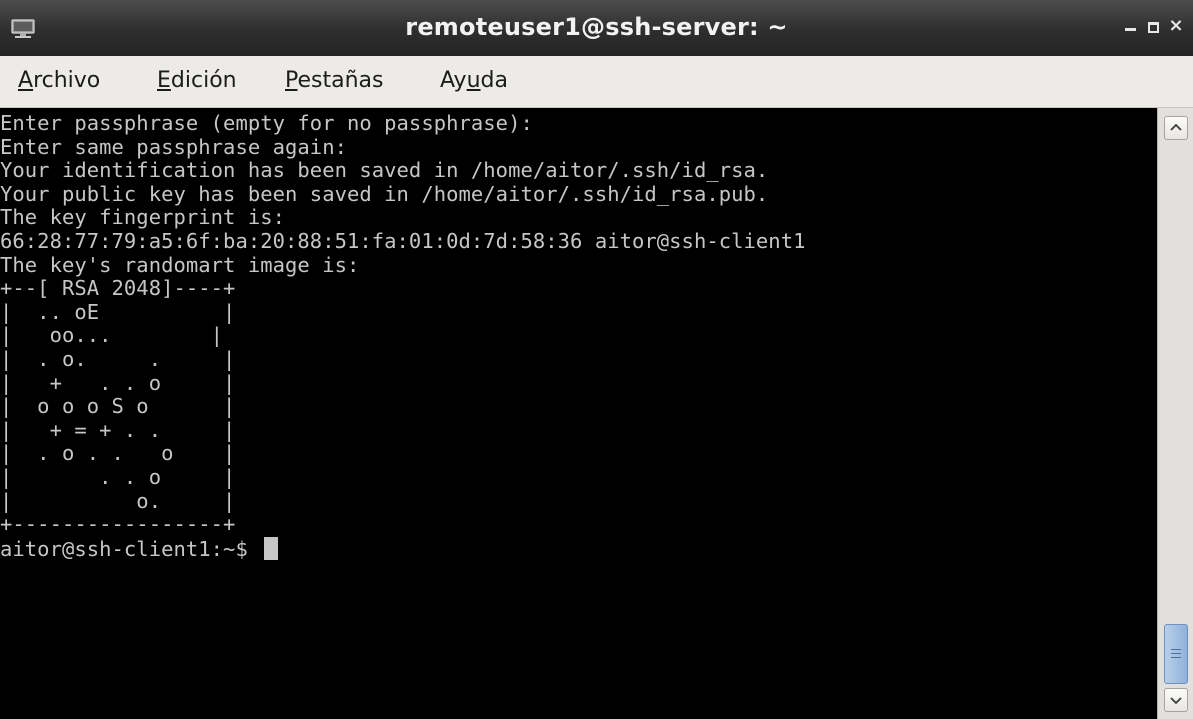  Describe the element at coordinates (494, 80) in the screenshot. I see `menu-ayuda-label: da` at that location.